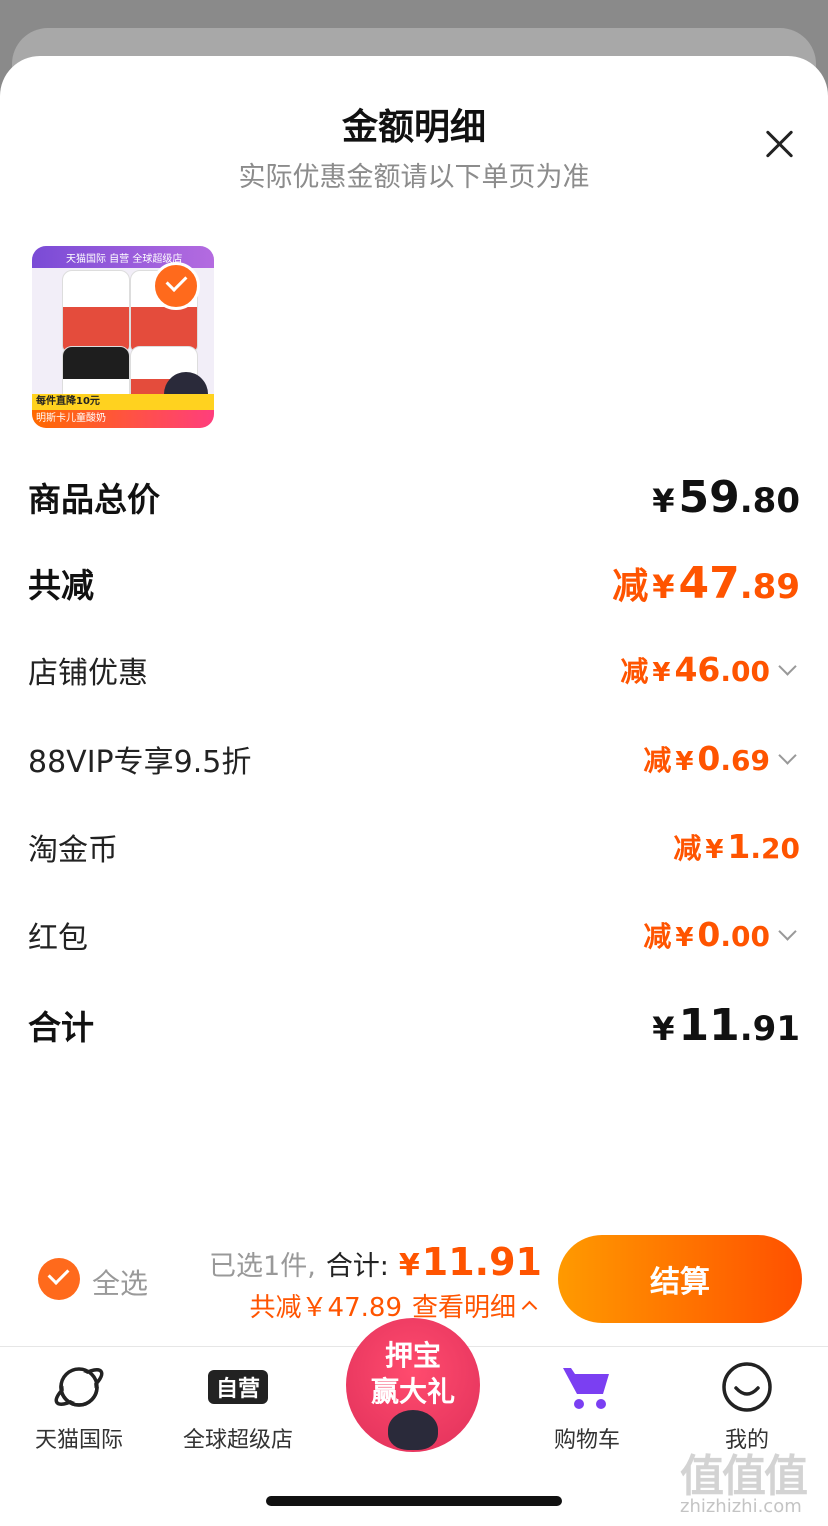 The width and height of the screenshot is (828, 1526). Describe the element at coordinates (780, 144) in the screenshot. I see `close-icon` at that location.